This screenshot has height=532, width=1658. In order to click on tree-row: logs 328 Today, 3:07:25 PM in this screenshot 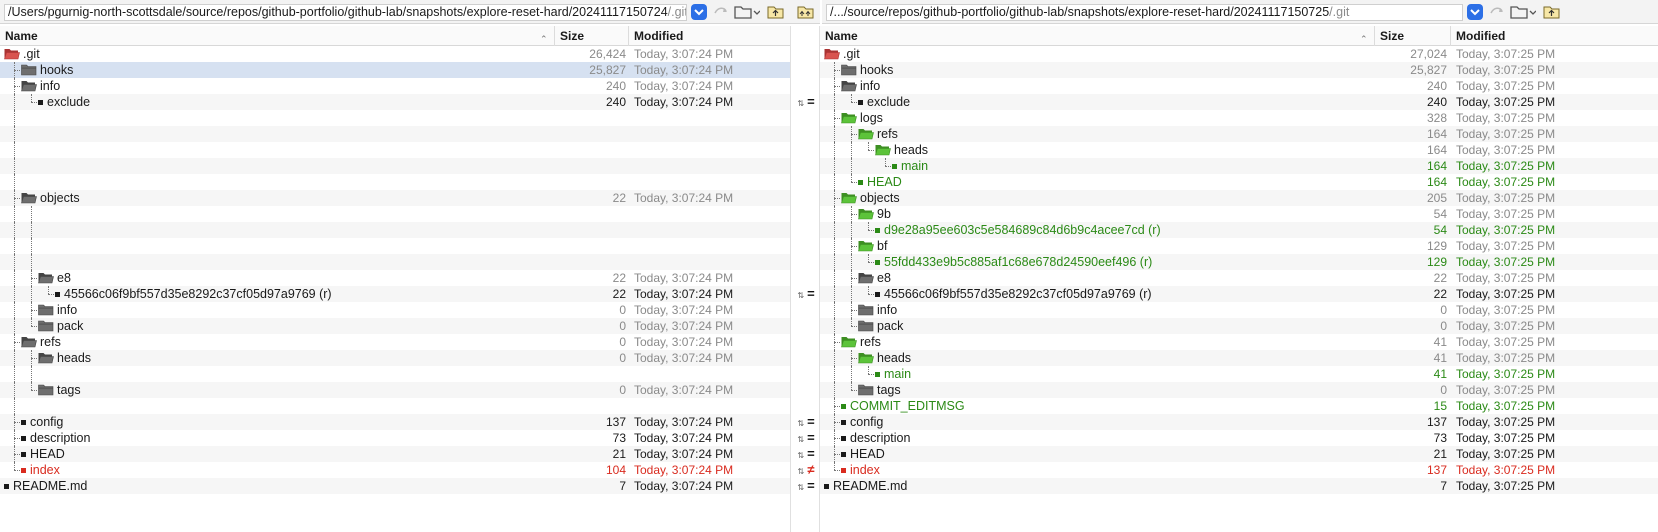, I will do `click(1239, 118)`.